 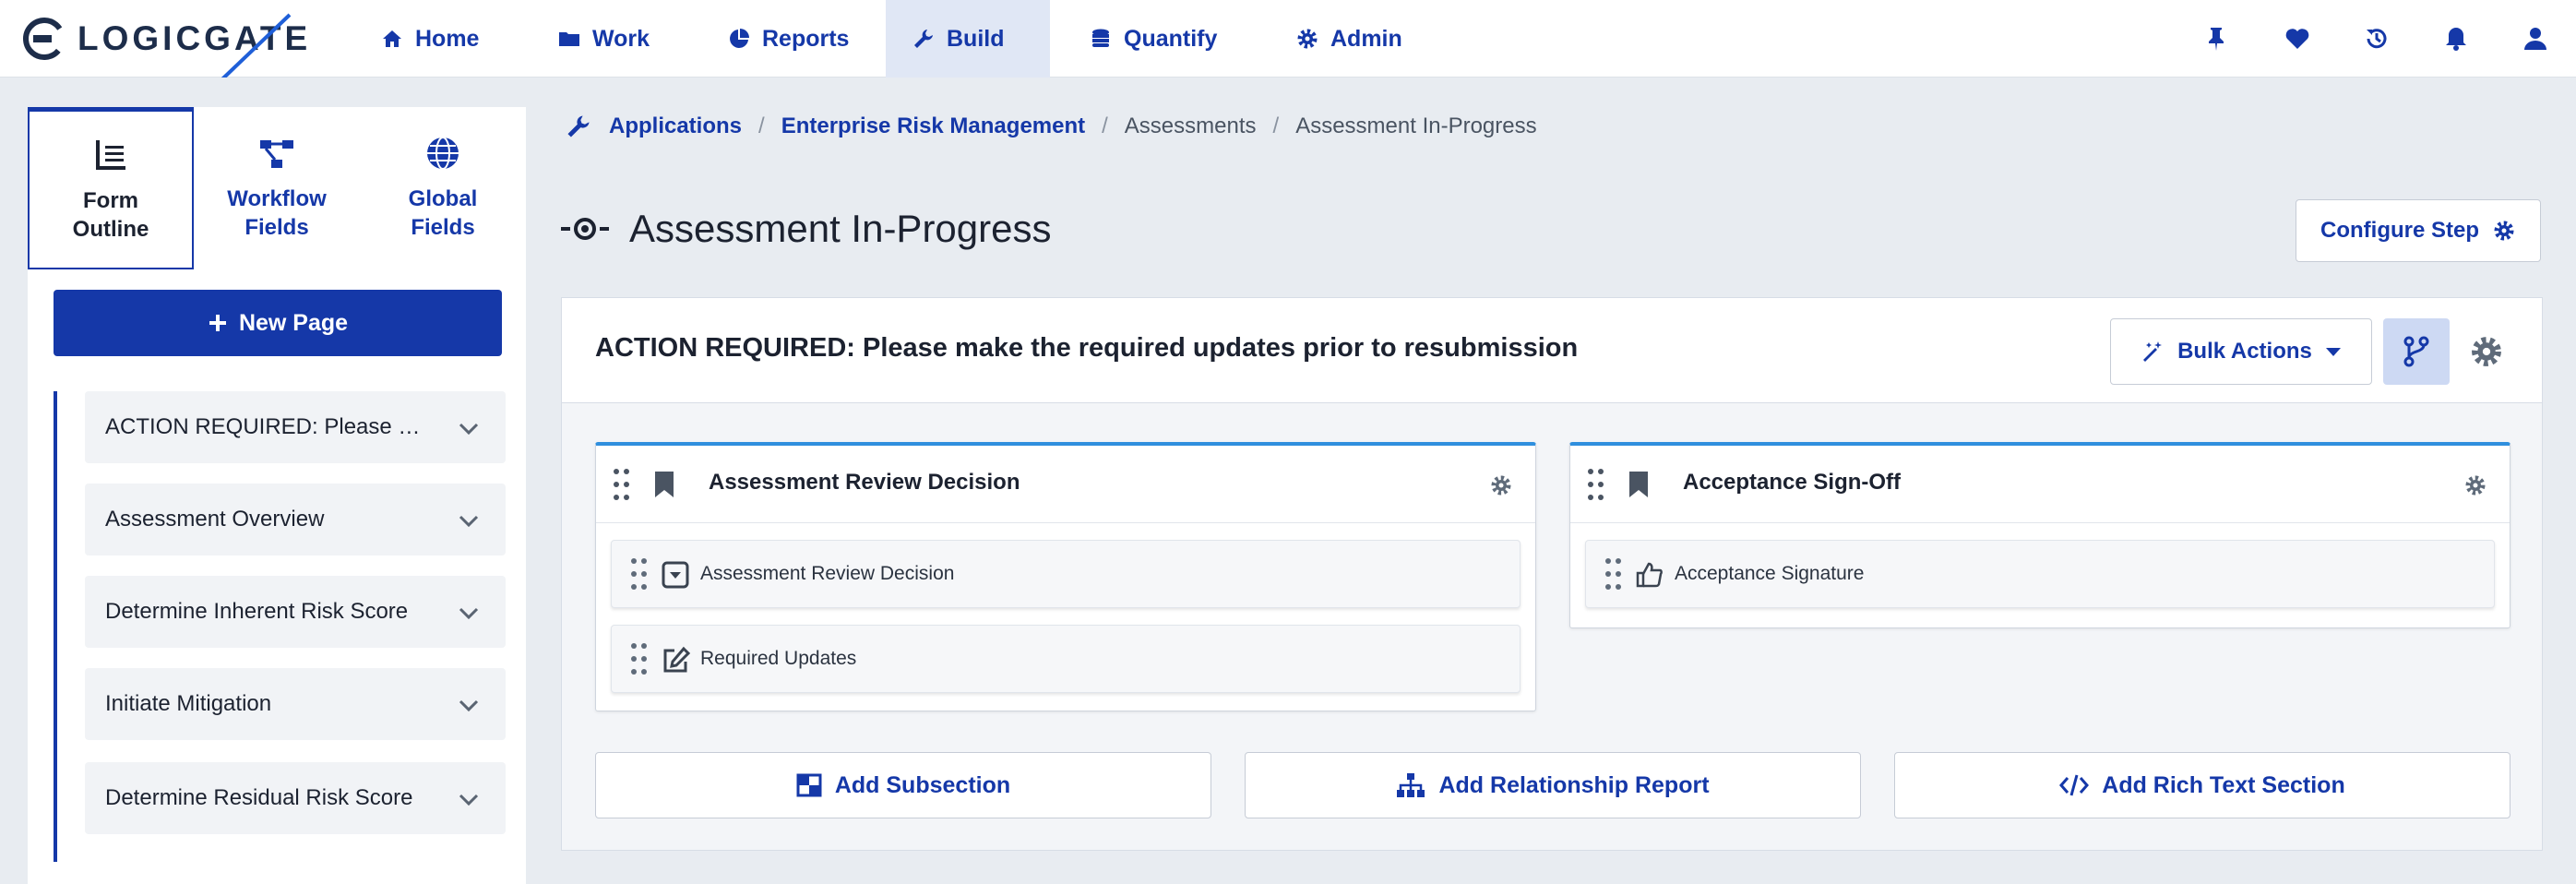 What do you see at coordinates (1066, 659) in the screenshot?
I see `field-required-updates: Required Updates` at bounding box center [1066, 659].